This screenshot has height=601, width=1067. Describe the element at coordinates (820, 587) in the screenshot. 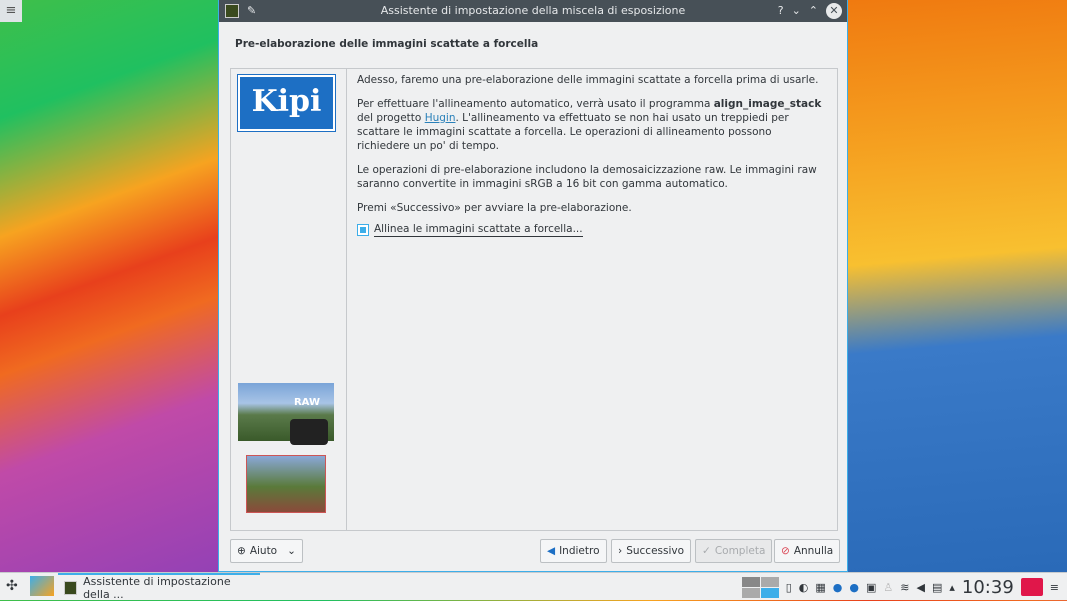

I see `network-icon: ▦` at that location.